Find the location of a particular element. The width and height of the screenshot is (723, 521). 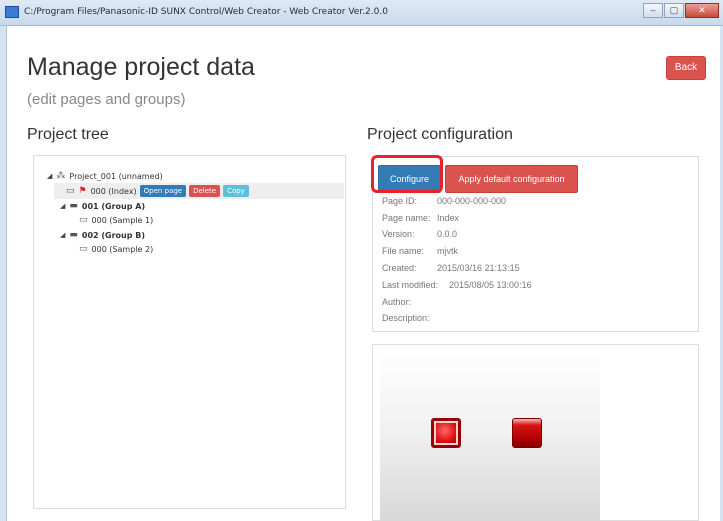

page-title: Manage project data is located at coordinates (141, 67).